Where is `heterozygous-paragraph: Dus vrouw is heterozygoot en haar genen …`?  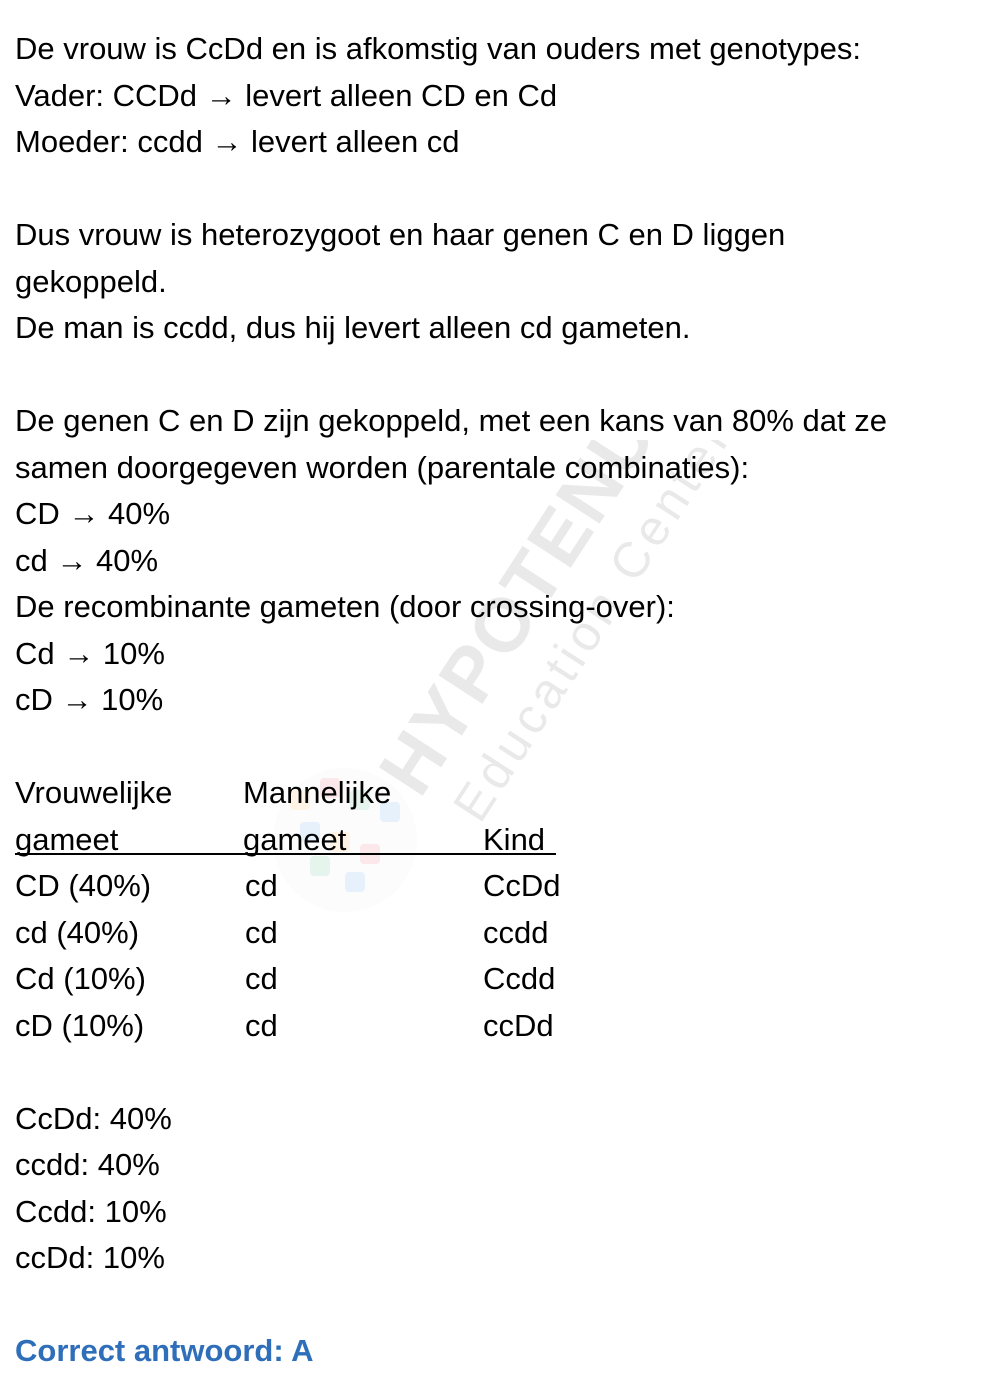
heterozygous-paragraph: Dus vrouw is heterozygoot en haar genen … is located at coordinates (400, 258).